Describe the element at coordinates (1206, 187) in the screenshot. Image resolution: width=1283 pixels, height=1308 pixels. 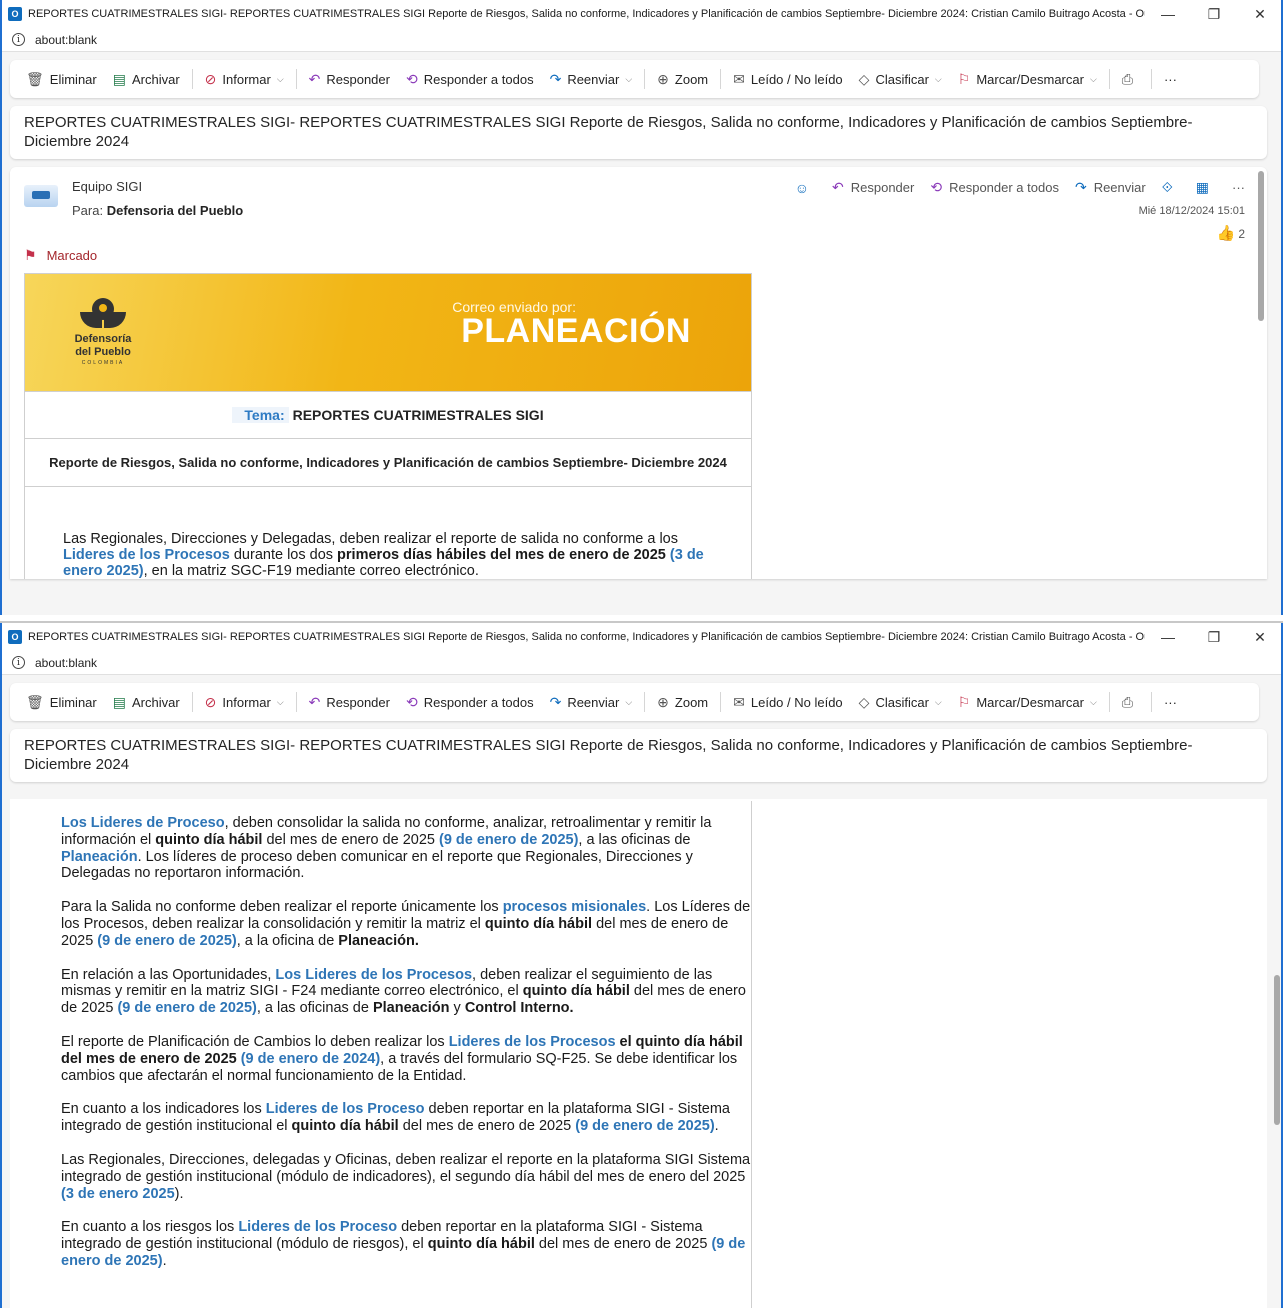
I see `apps-button: ▦` at that location.